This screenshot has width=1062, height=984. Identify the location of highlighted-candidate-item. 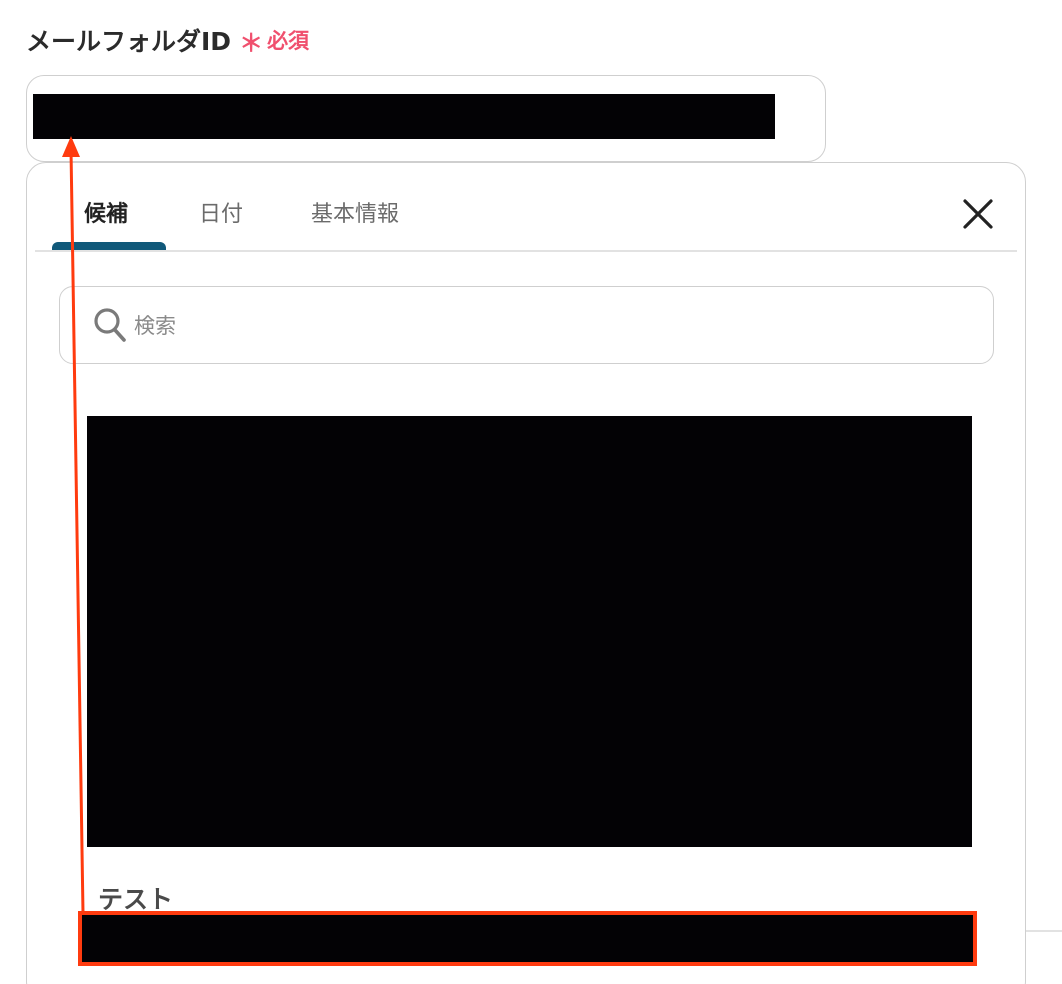
(527, 938).